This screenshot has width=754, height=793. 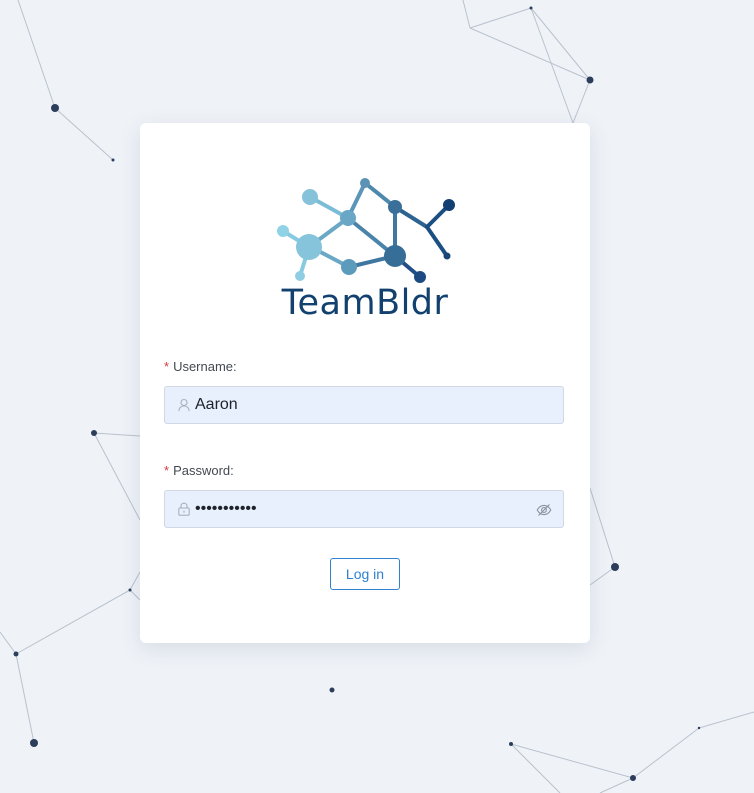 I want to click on lock-icon, so click(x=184, y=509).